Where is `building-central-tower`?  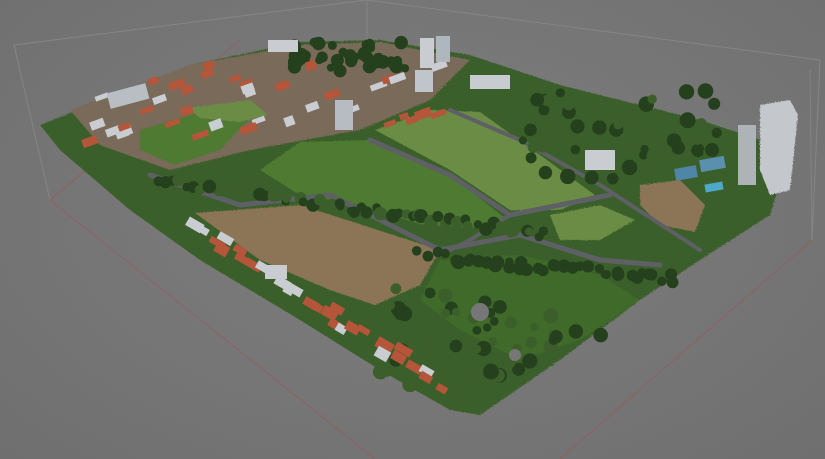
building-central-tower is located at coordinates (344, 115).